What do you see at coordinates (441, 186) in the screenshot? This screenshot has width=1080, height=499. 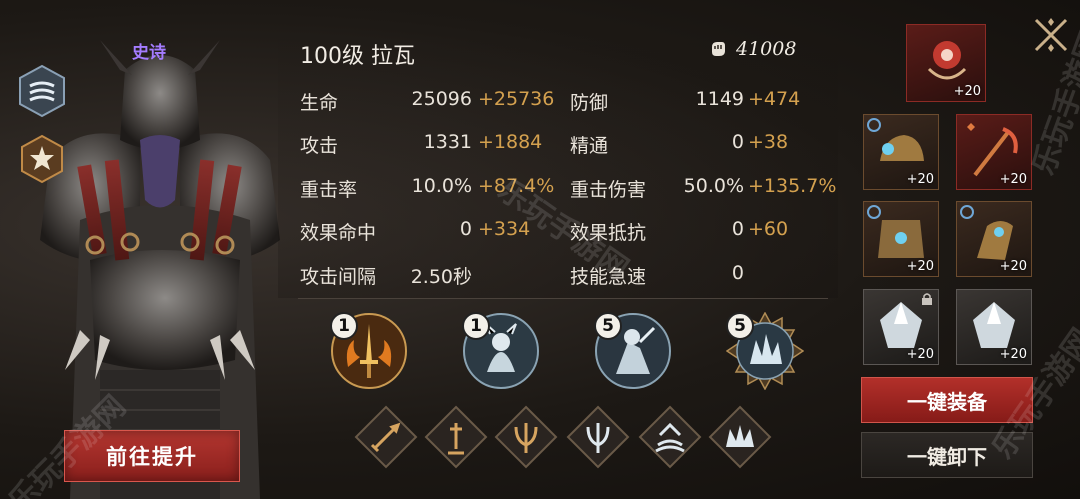 I see `stat-base-crit-rate: 10.0%` at bounding box center [441, 186].